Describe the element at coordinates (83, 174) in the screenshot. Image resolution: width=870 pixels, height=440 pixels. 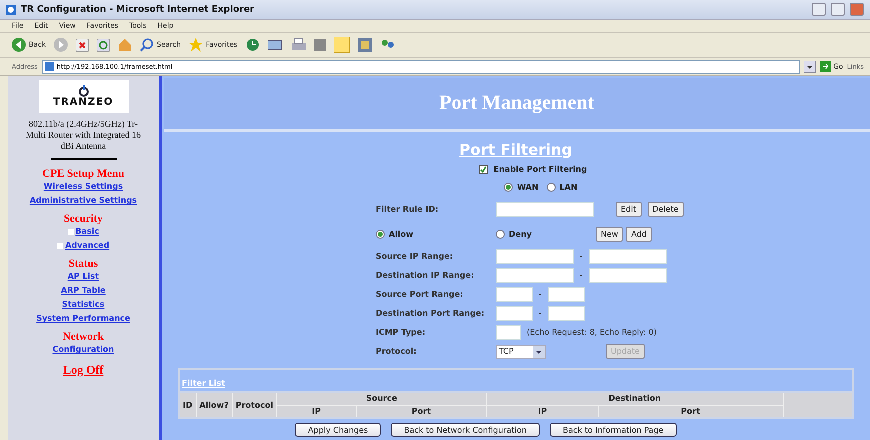
I see `menu-heading: CPE Setup Menu` at that location.